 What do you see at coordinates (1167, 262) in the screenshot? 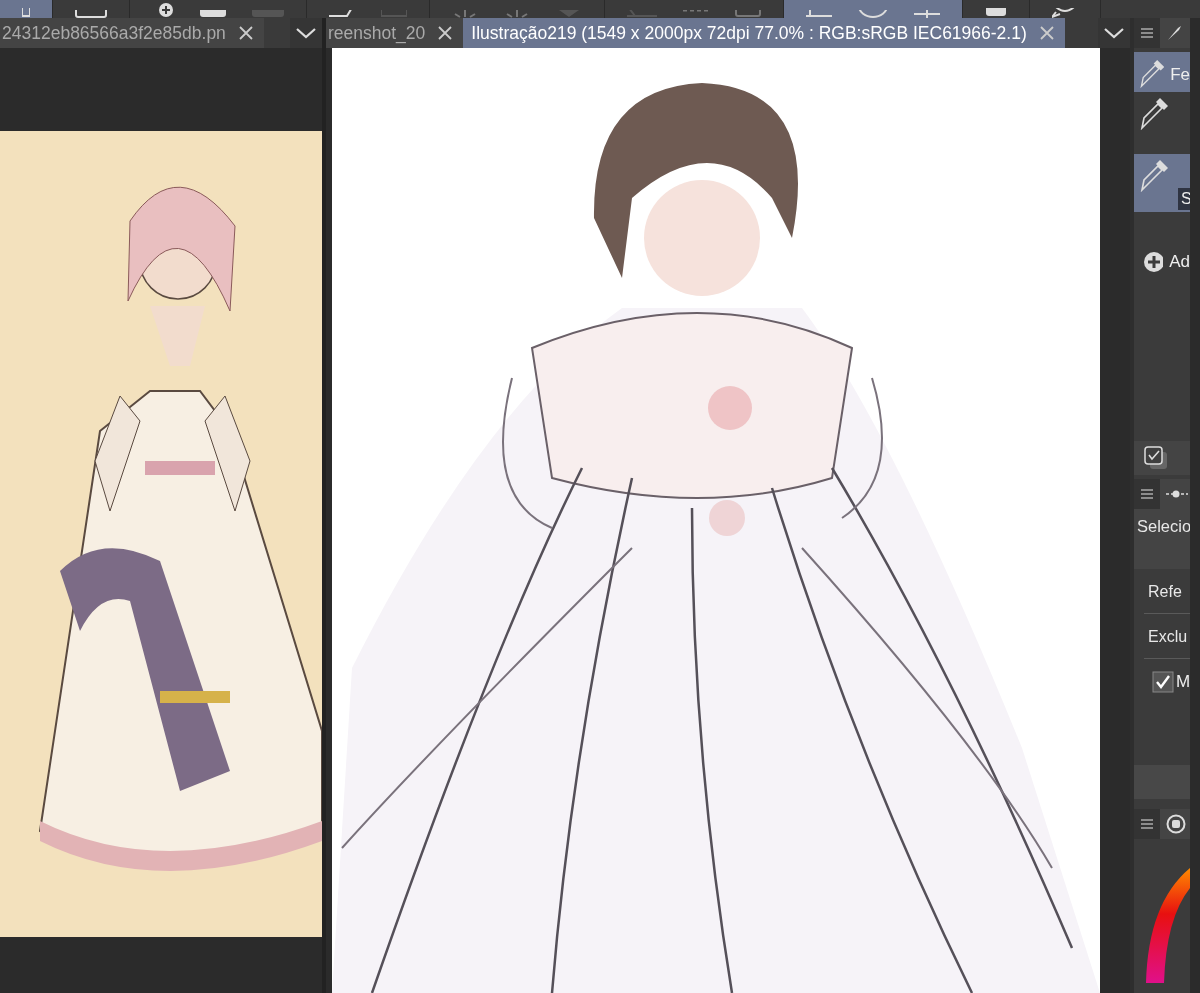
I see `add-button: Ad` at bounding box center [1167, 262].